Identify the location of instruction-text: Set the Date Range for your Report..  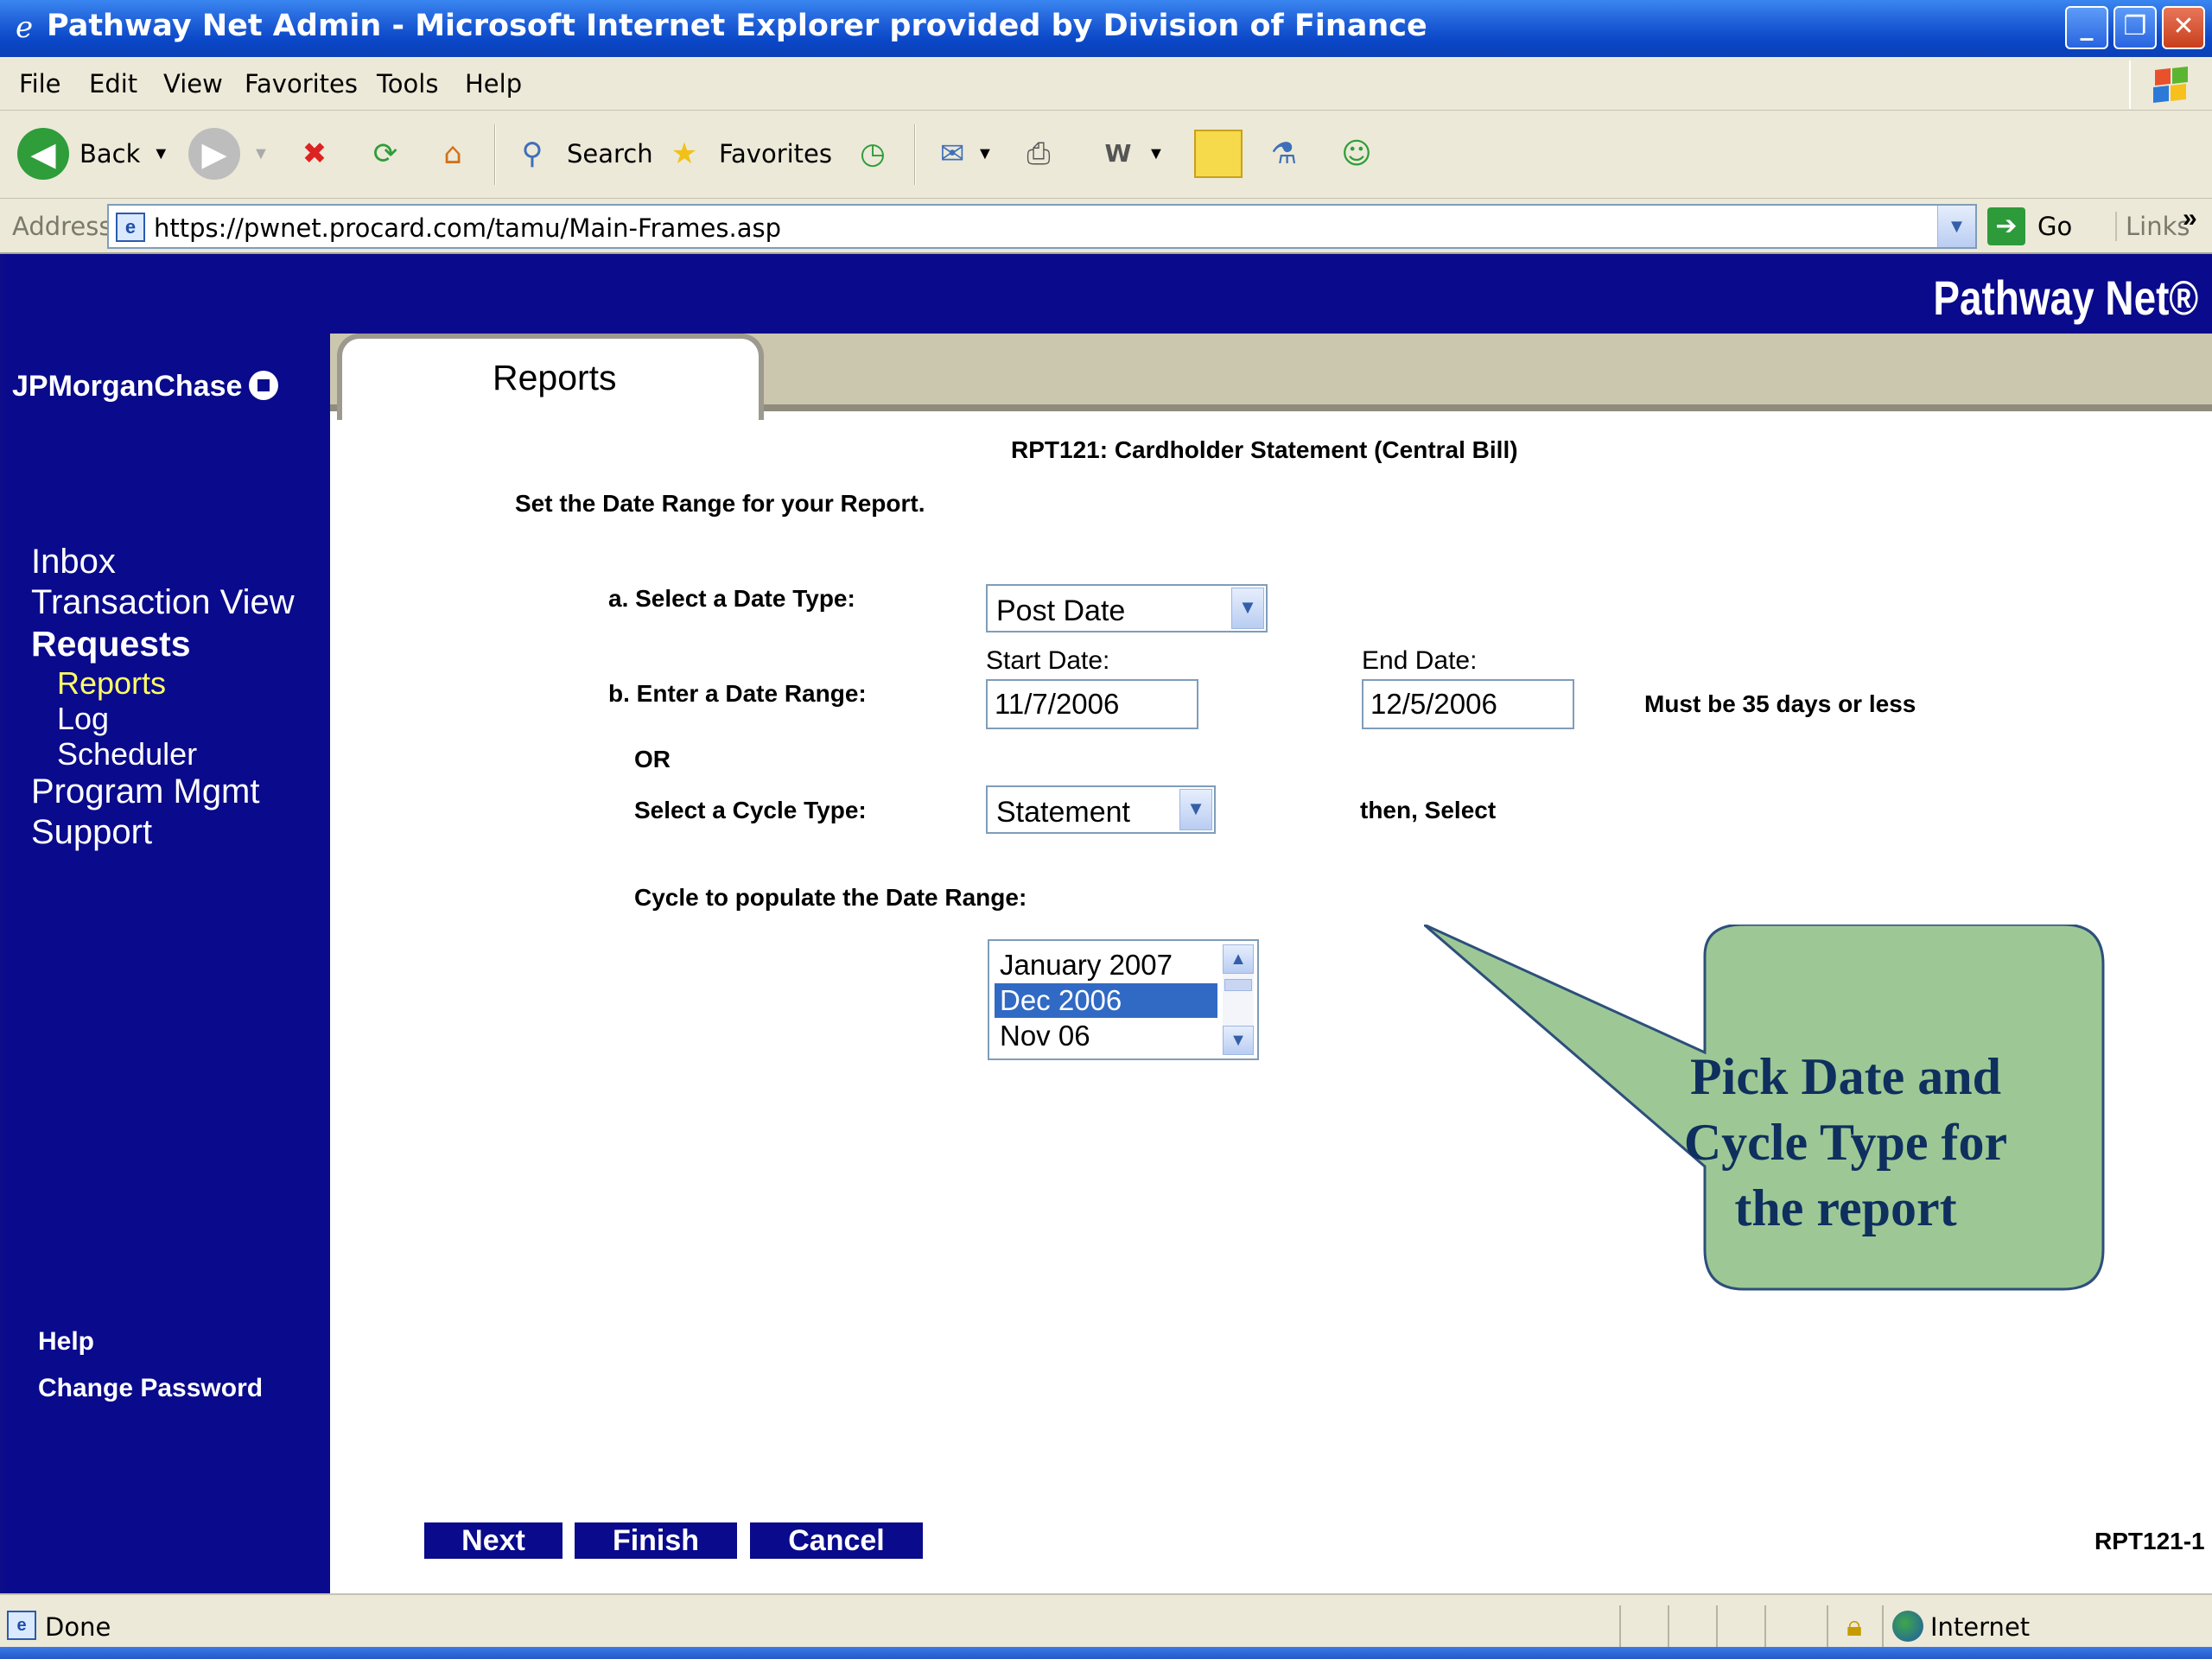
(720, 504).